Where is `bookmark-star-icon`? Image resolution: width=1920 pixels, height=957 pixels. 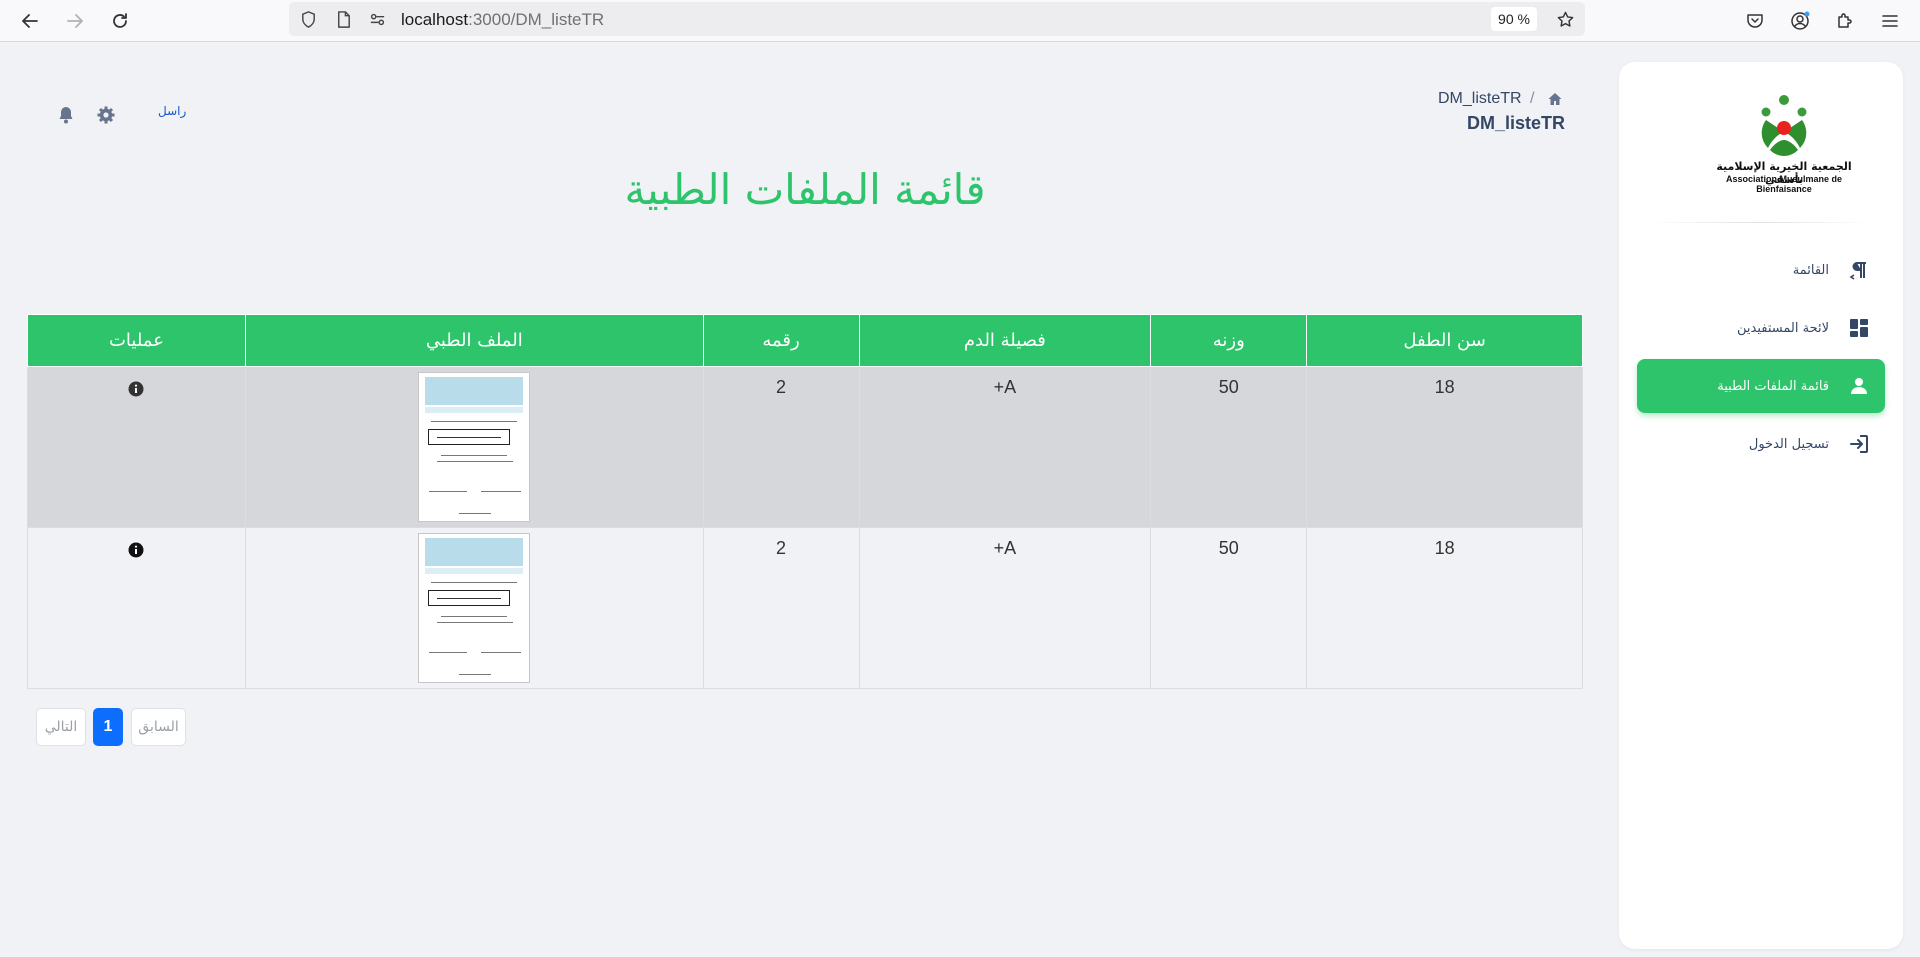 bookmark-star-icon is located at coordinates (1565, 19).